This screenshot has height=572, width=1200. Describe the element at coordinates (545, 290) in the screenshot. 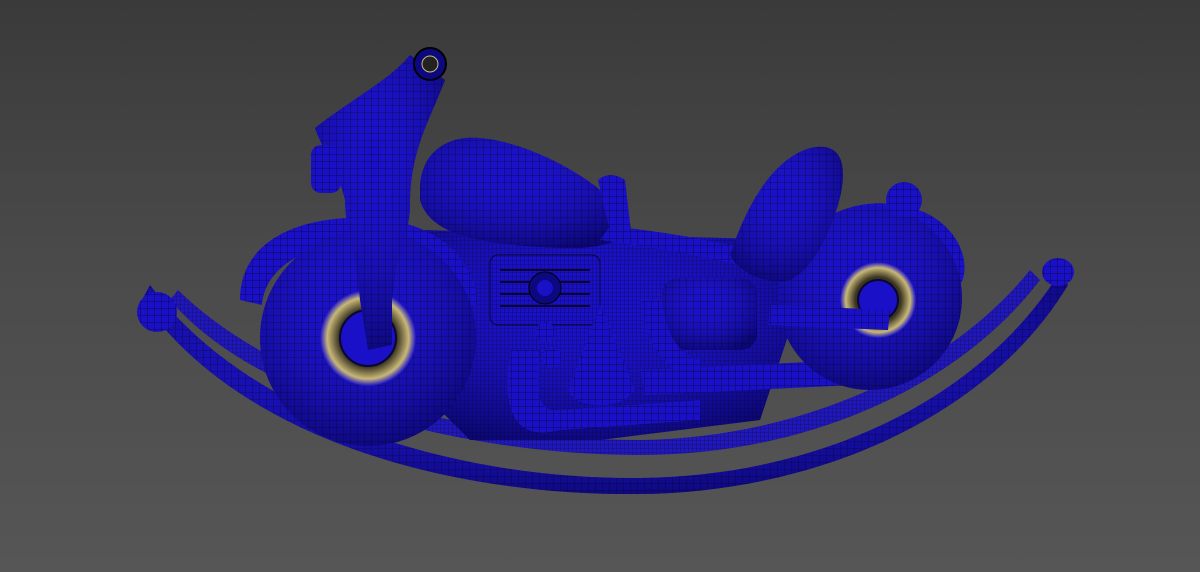

I see `engine-cylinder` at that location.